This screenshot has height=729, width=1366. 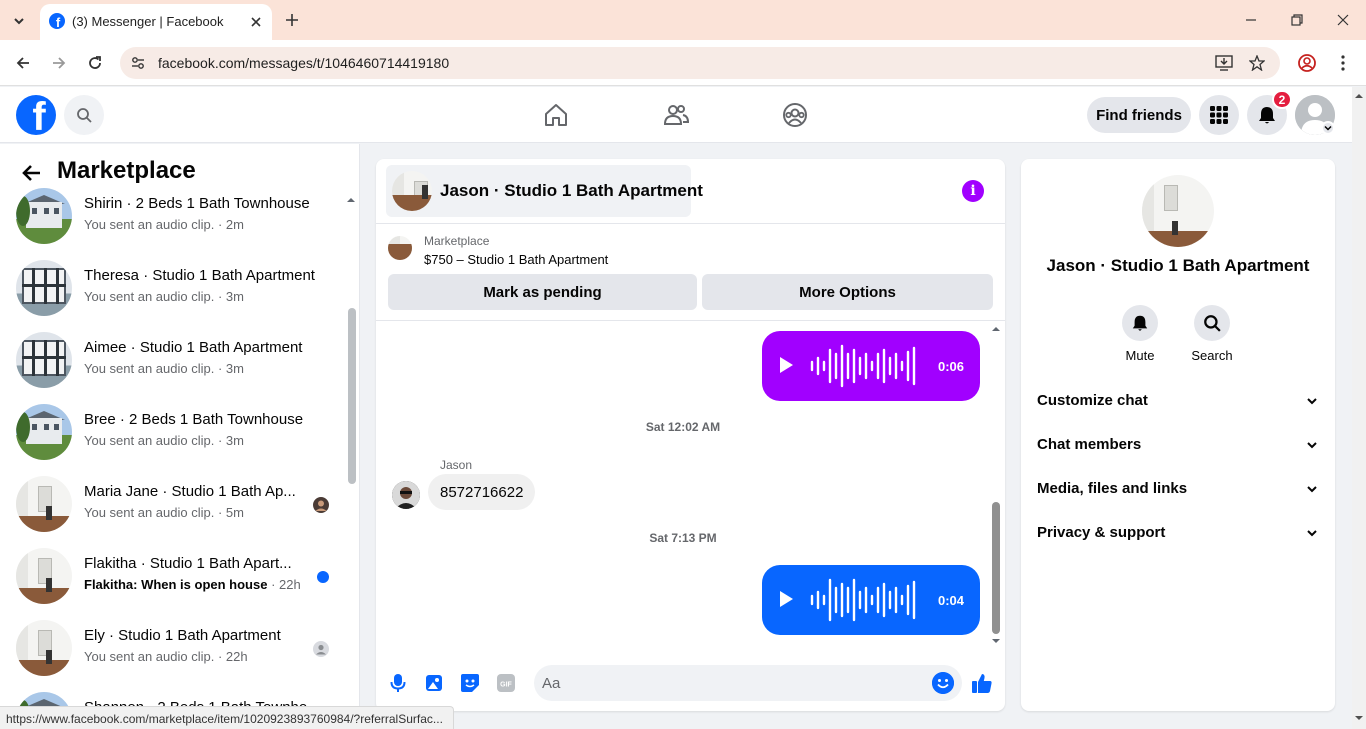 What do you see at coordinates (871, 600) in the screenshot?
I see `audio-message-outgoing: 0:04` at bounding box center [871, 600].